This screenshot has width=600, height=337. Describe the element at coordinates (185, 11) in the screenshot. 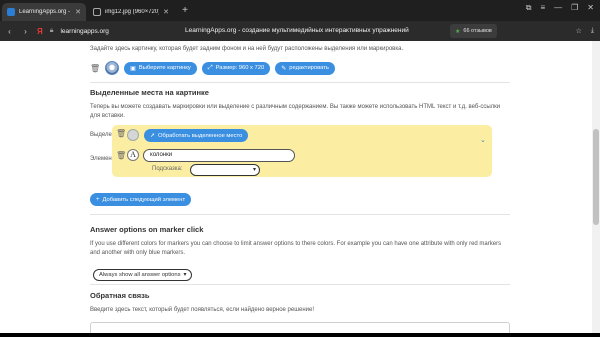

I see `new-tab-button: +` at that location.